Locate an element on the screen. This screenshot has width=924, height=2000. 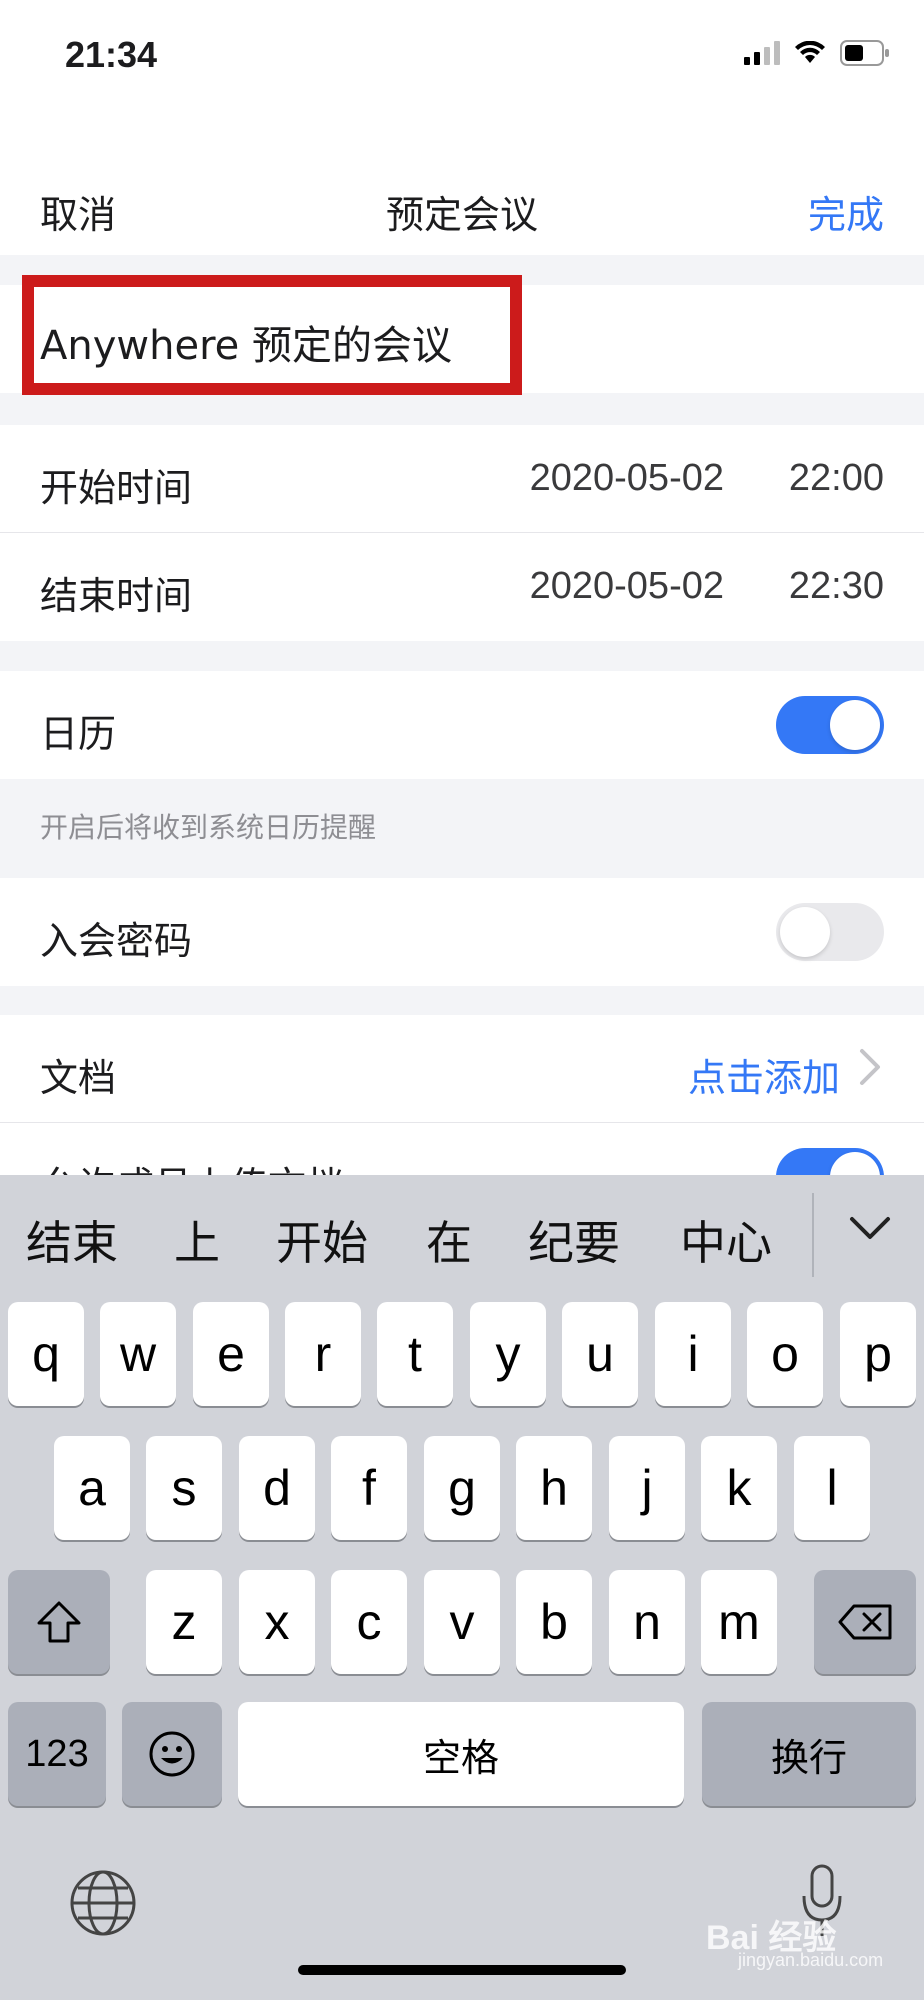
calendar-toggle is located at coordinates (830, 725).